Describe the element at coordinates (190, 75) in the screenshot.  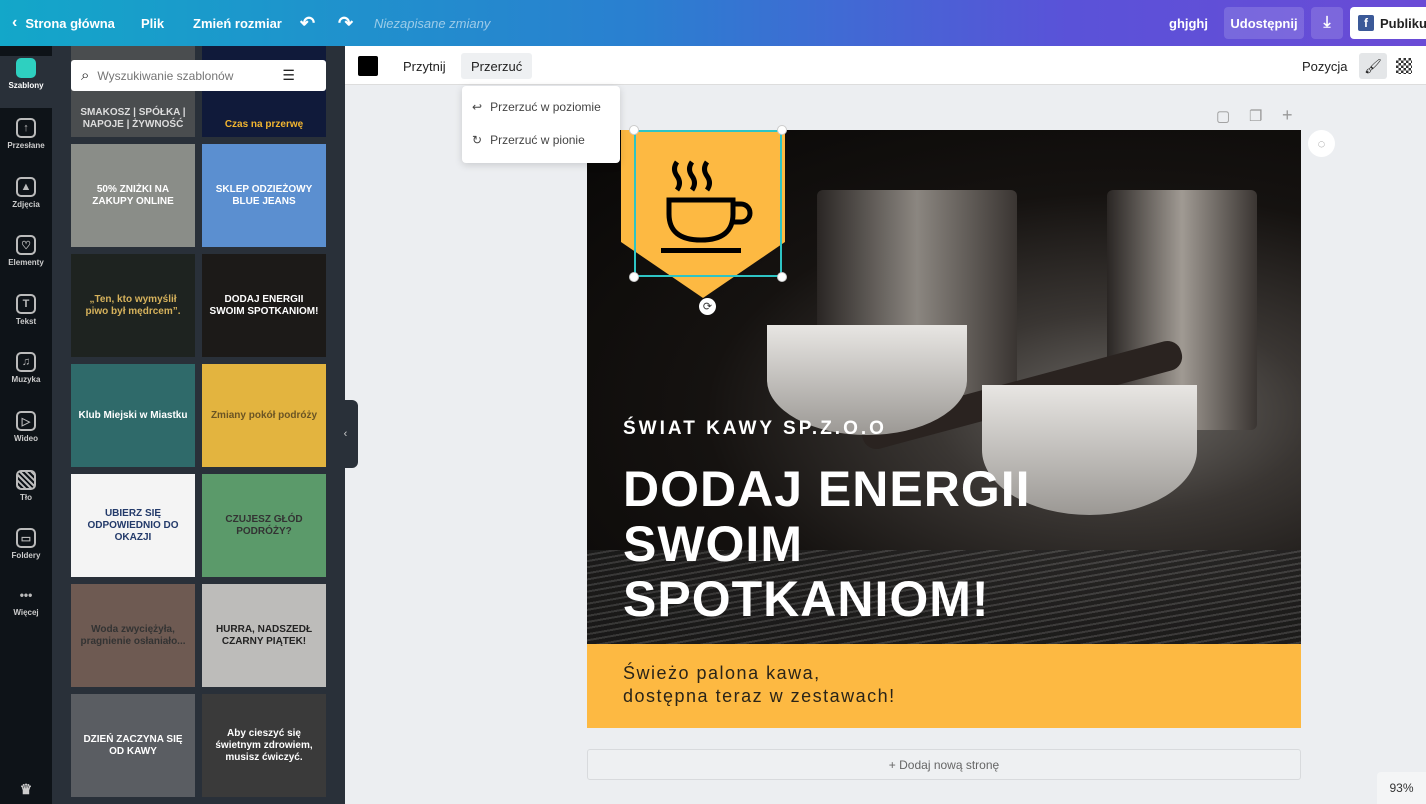
I see `search-input` at that location.